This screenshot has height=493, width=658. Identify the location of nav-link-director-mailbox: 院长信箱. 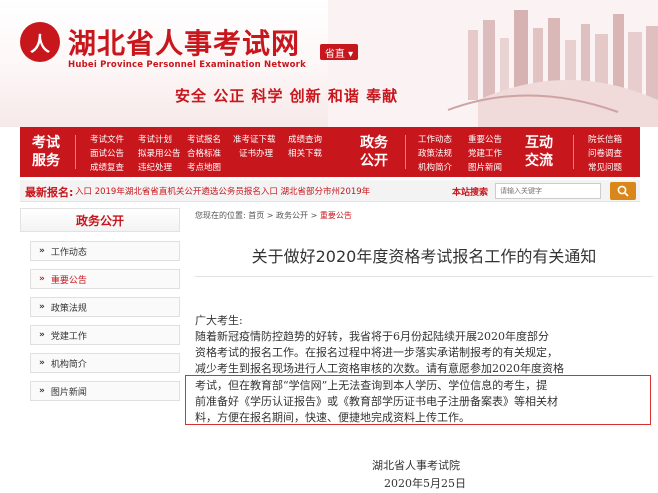
(605, 139).